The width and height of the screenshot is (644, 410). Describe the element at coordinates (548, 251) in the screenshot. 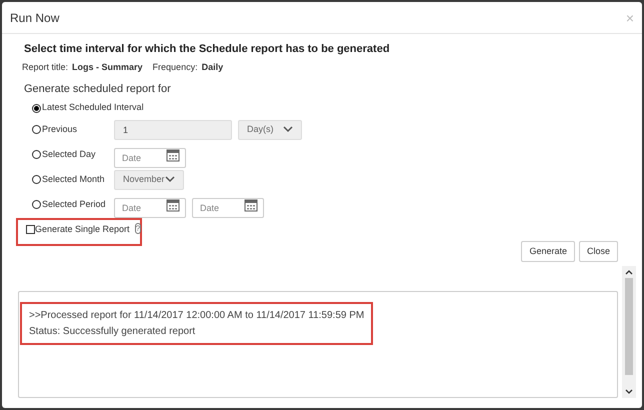

I see `dialog-button: Generate` at that location.